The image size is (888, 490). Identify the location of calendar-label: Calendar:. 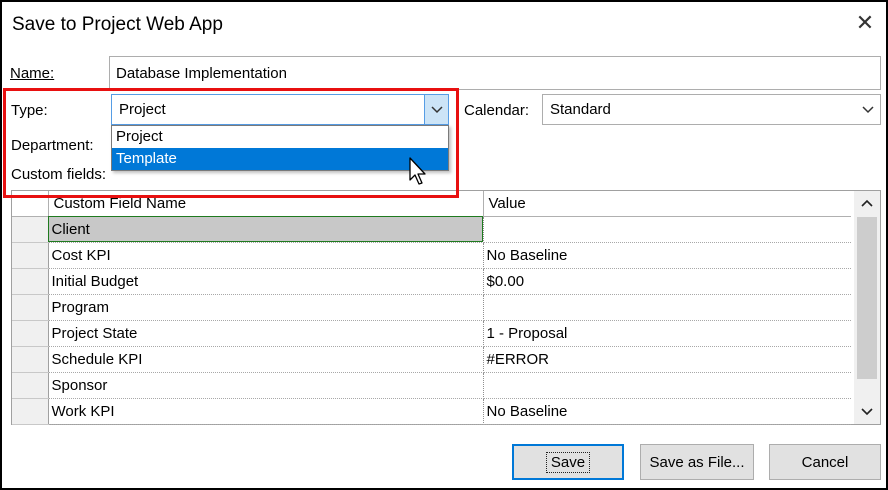
(497, 110).